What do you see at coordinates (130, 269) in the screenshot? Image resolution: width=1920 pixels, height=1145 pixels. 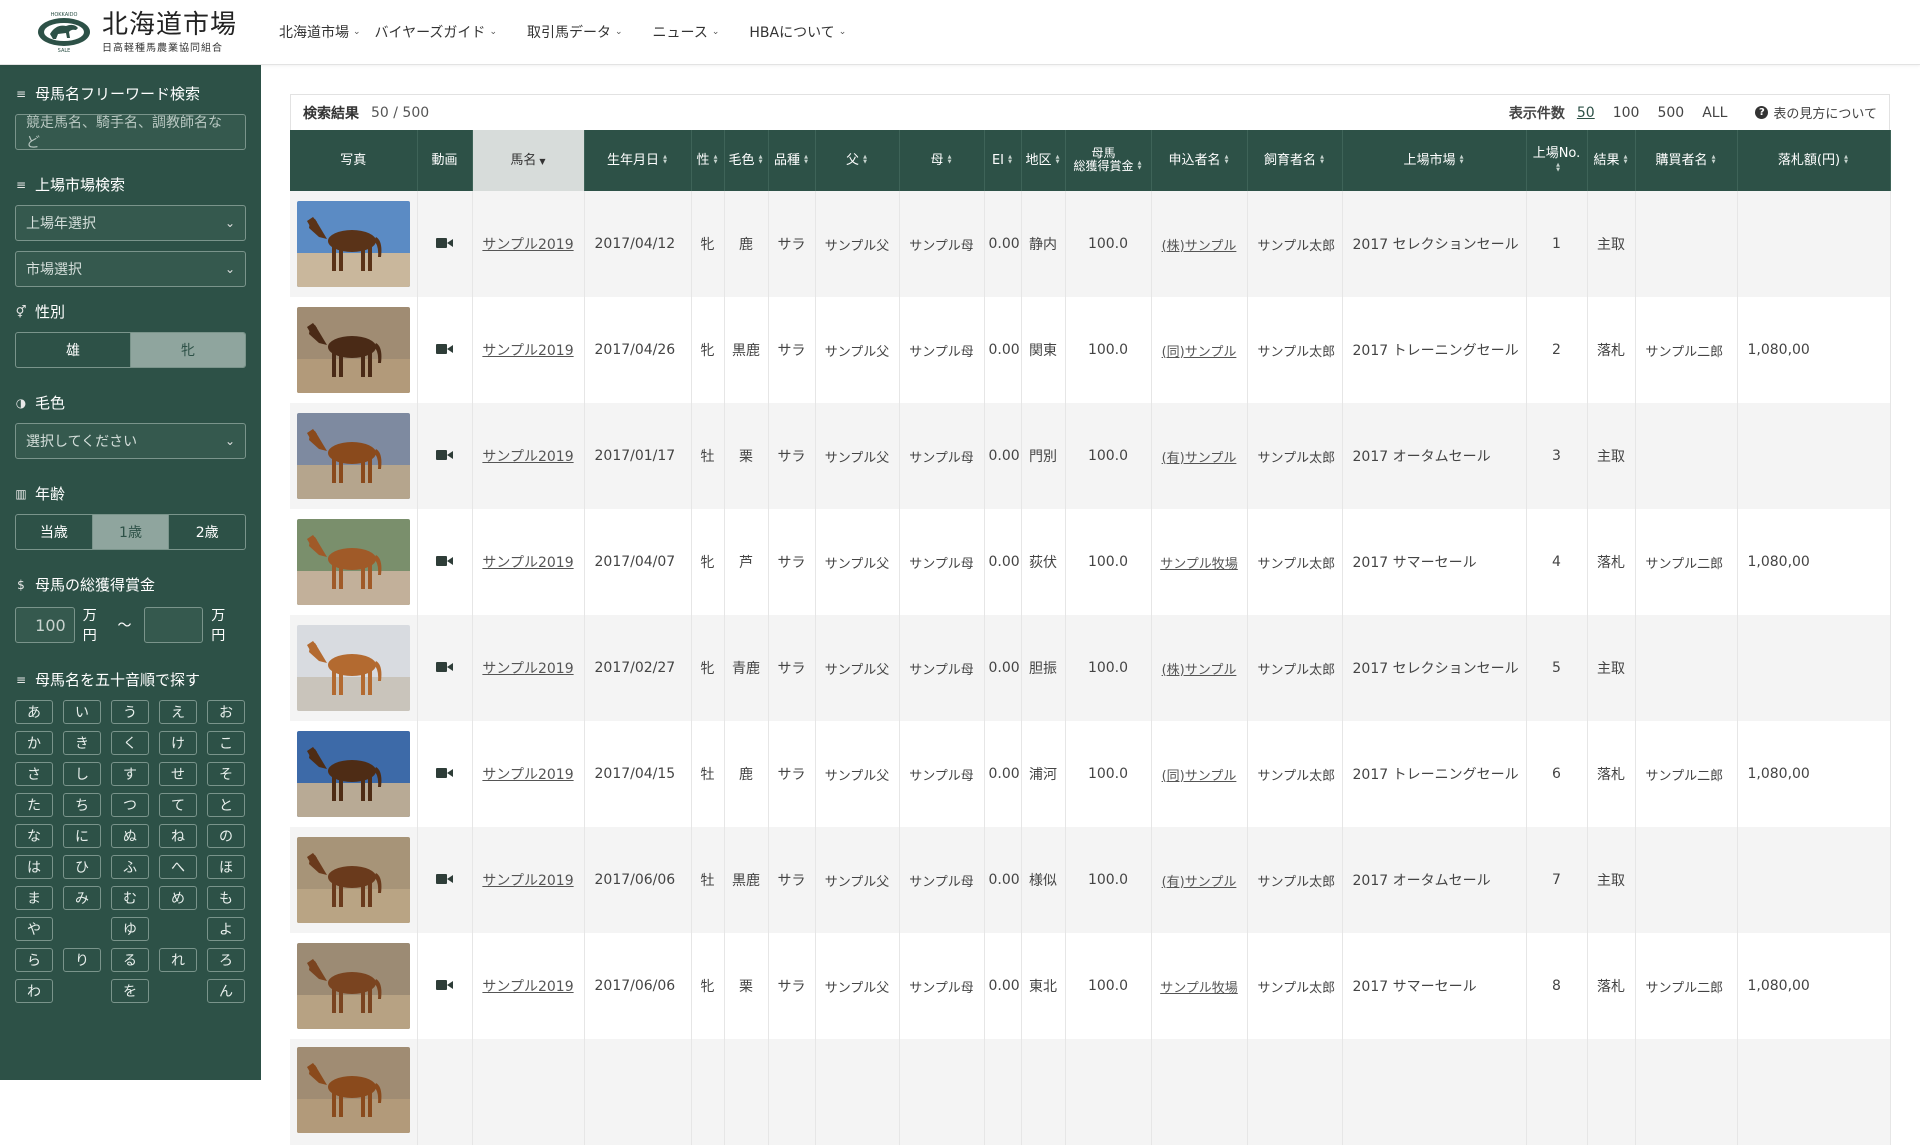 I see `market-select: 市場選択 ⌄` at bounding box center [130, 269].